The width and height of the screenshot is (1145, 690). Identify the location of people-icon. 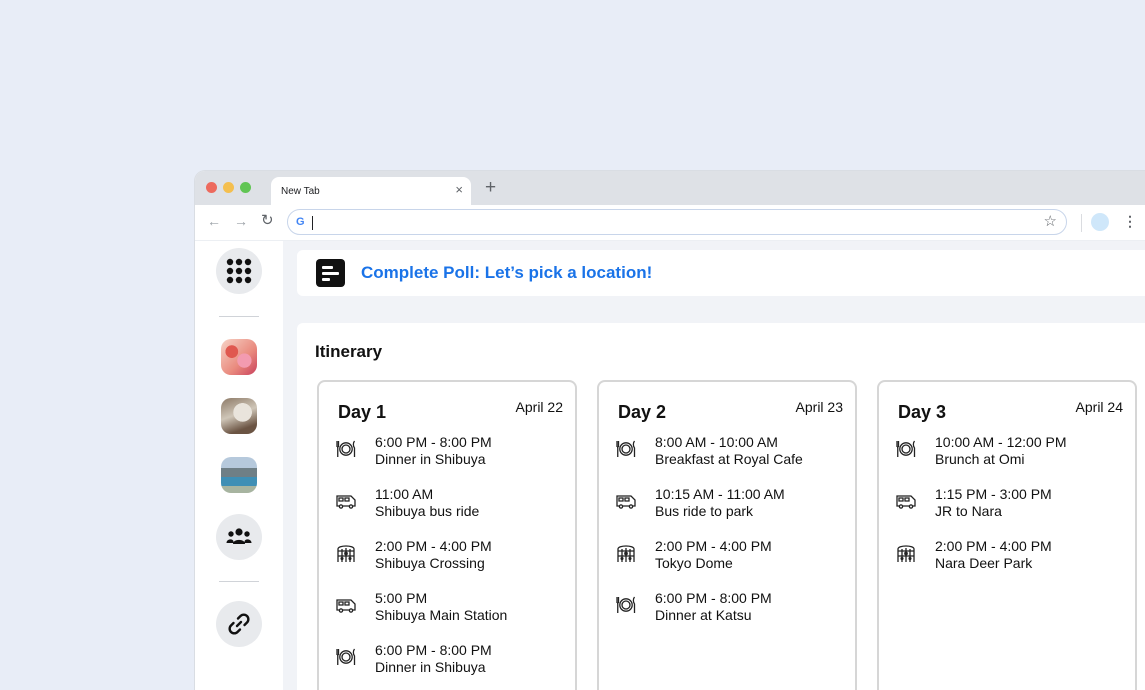
(239, 536).